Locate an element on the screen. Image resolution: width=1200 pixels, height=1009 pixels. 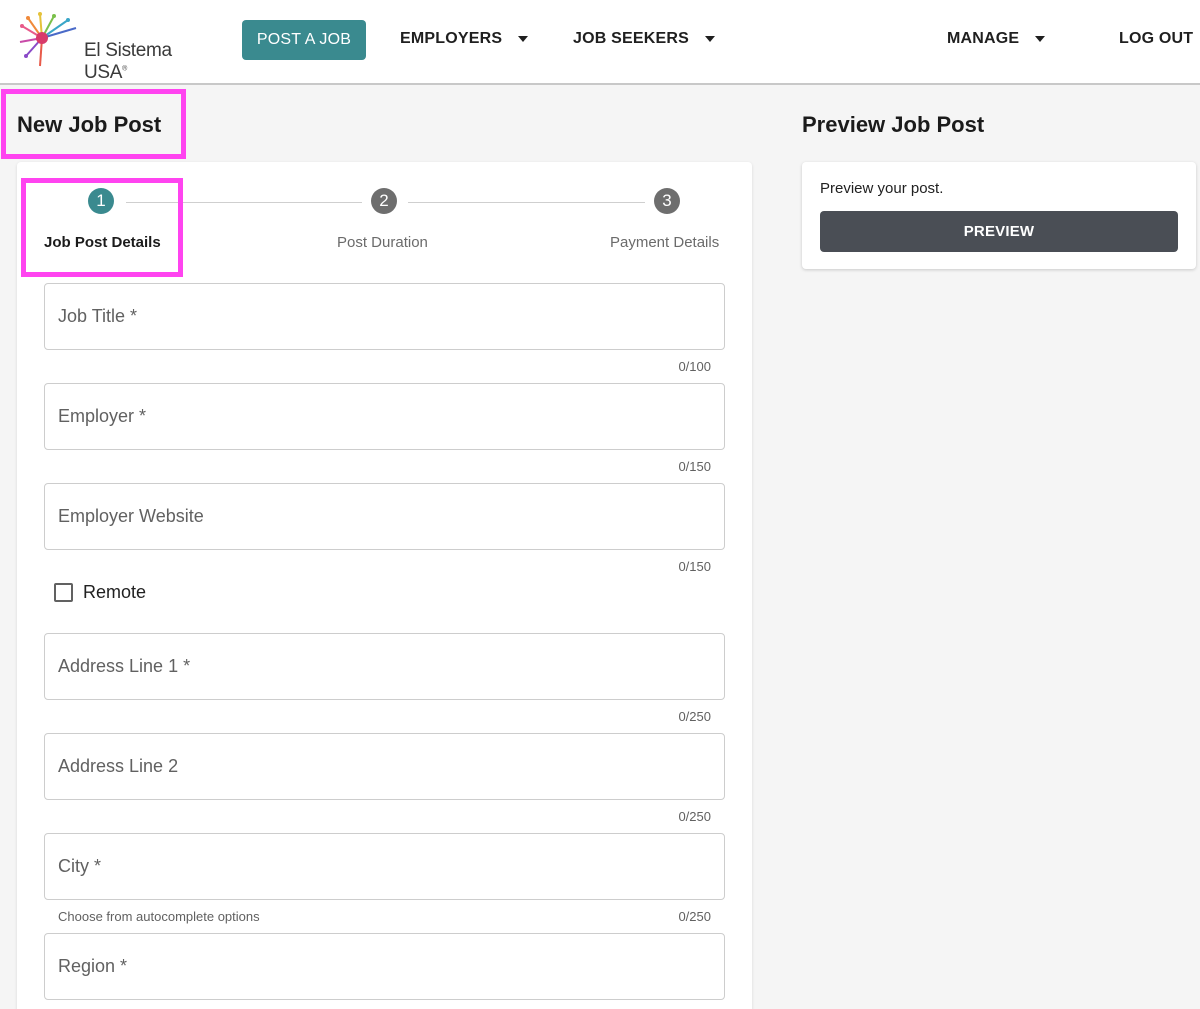
employers-label: EMPLOYERS is located at coordinates (451, 38).